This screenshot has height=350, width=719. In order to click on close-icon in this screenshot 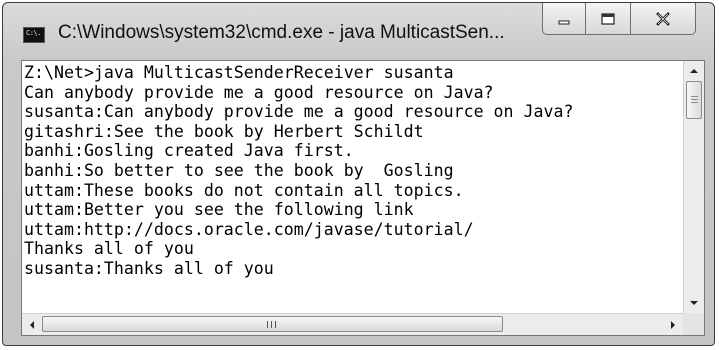, I will do `click(663, 18)`.